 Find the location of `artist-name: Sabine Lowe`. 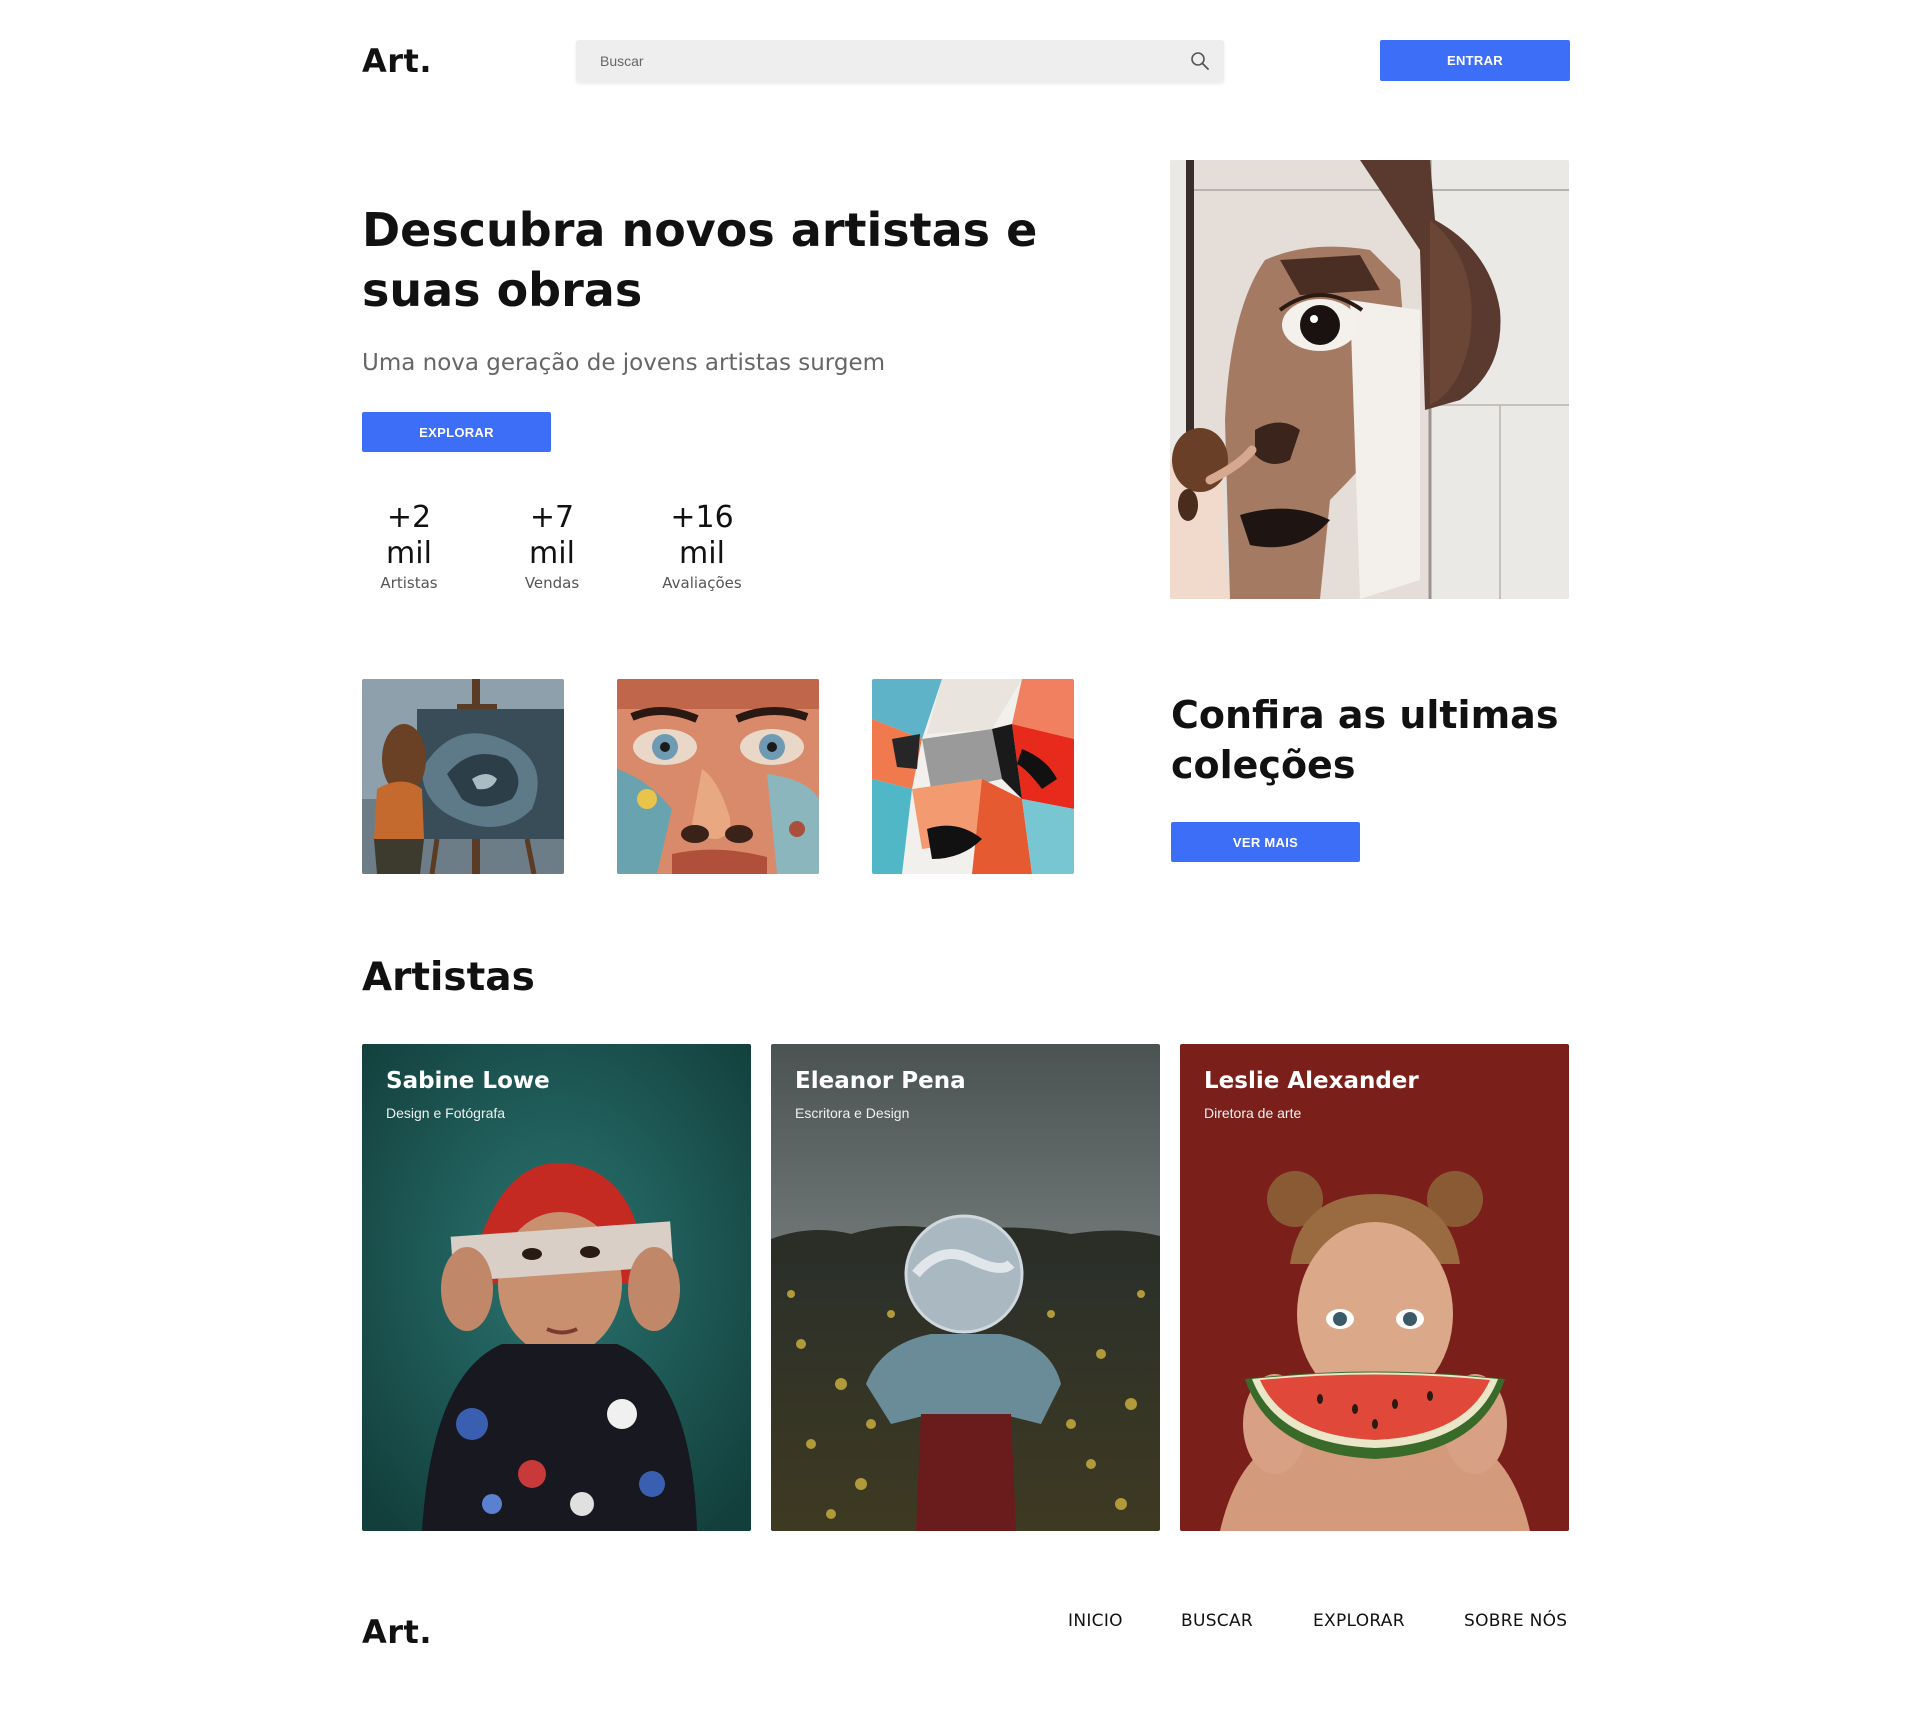

artist-name: Sabine Lowe is located at coordinates (468, 1081).